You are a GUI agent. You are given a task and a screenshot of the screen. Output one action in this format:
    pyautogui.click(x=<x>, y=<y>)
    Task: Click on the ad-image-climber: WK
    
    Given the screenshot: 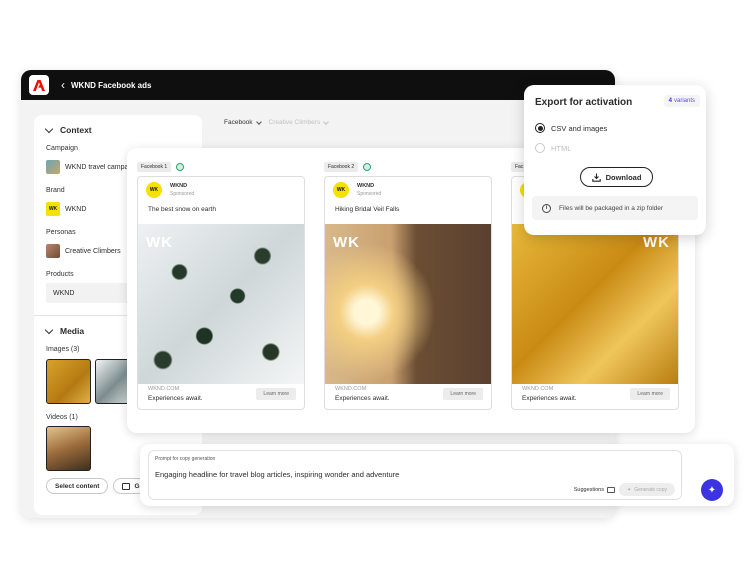 What is the action you would take?
    pyautogui.click(x=408, y=304)
    